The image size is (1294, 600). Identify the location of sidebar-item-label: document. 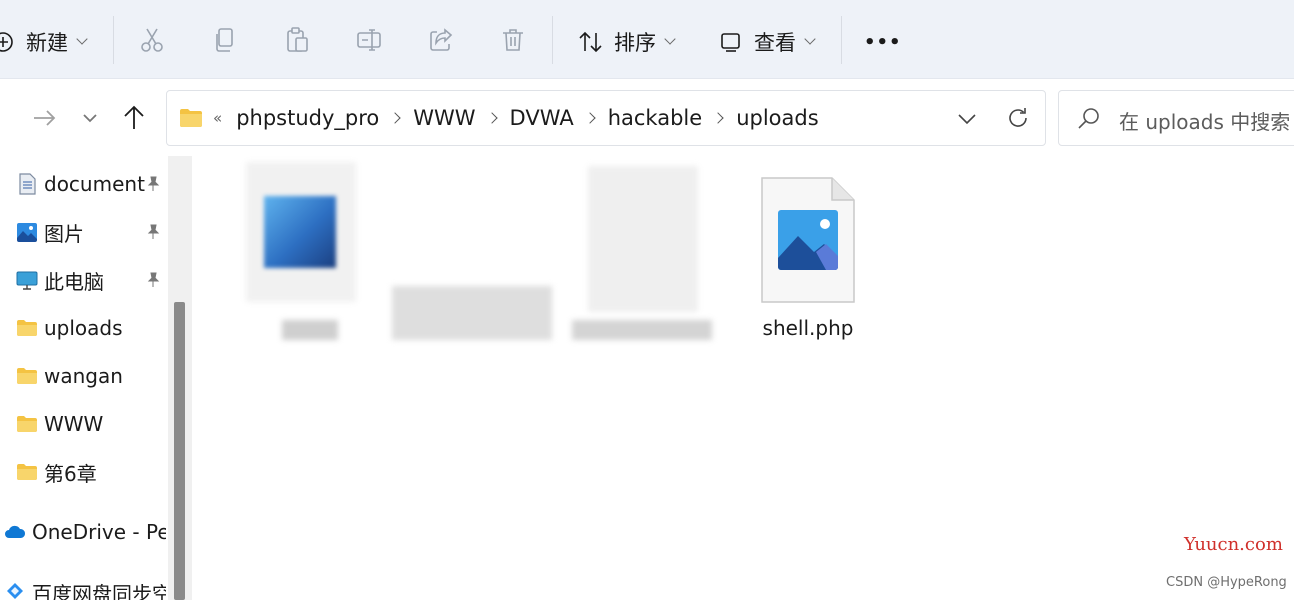
(94, 184).